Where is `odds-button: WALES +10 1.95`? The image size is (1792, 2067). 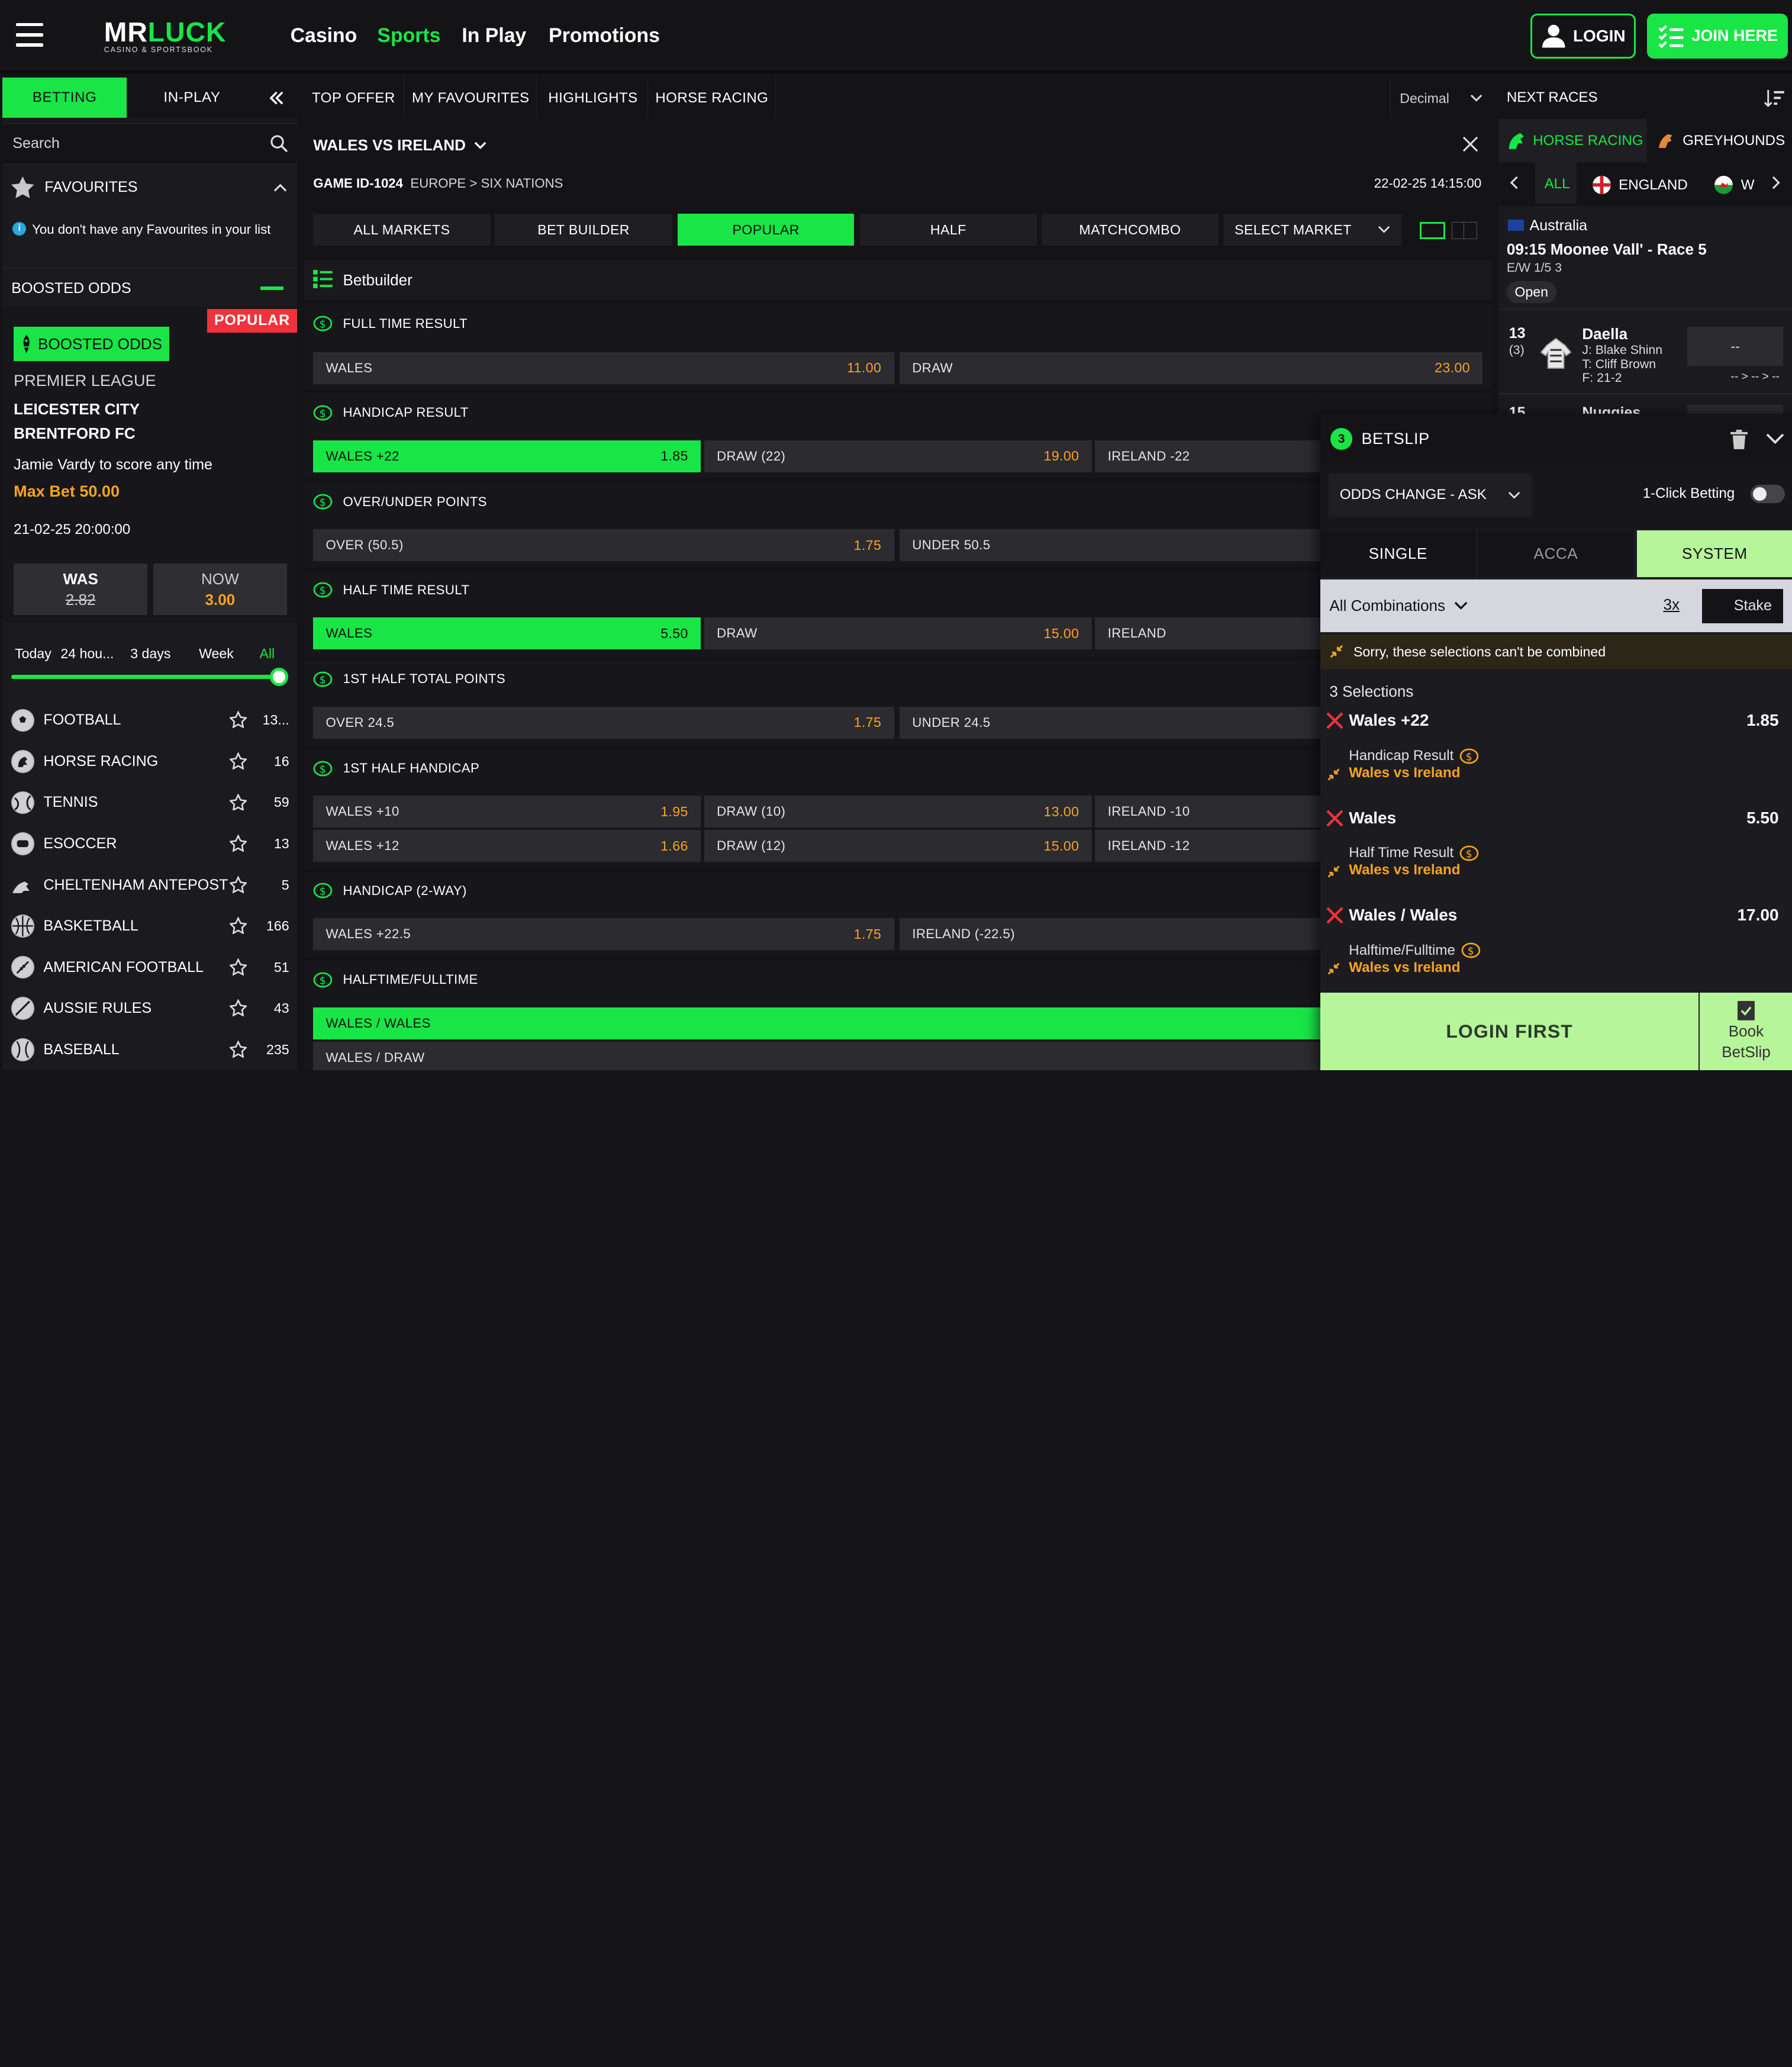
odds-button: WALES +10 1.95 is located at coordinates (507, 812).